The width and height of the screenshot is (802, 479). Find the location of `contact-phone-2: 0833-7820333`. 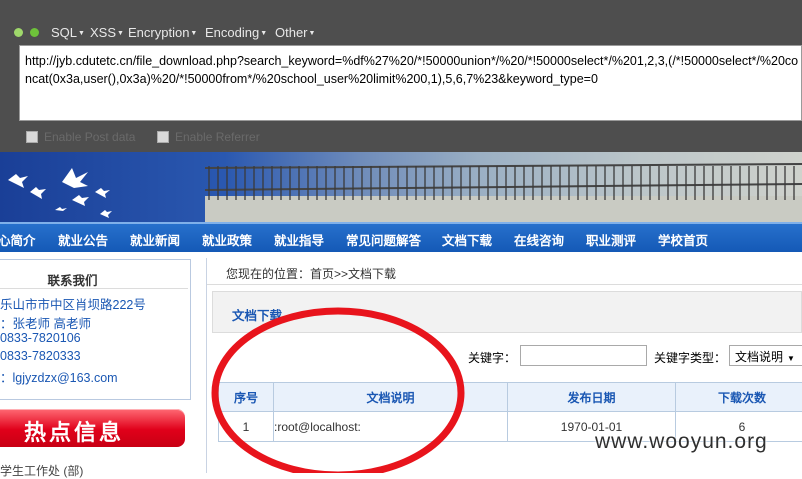

contact-phone-2: 0833-7820333 is located at coordinates (40, 356).